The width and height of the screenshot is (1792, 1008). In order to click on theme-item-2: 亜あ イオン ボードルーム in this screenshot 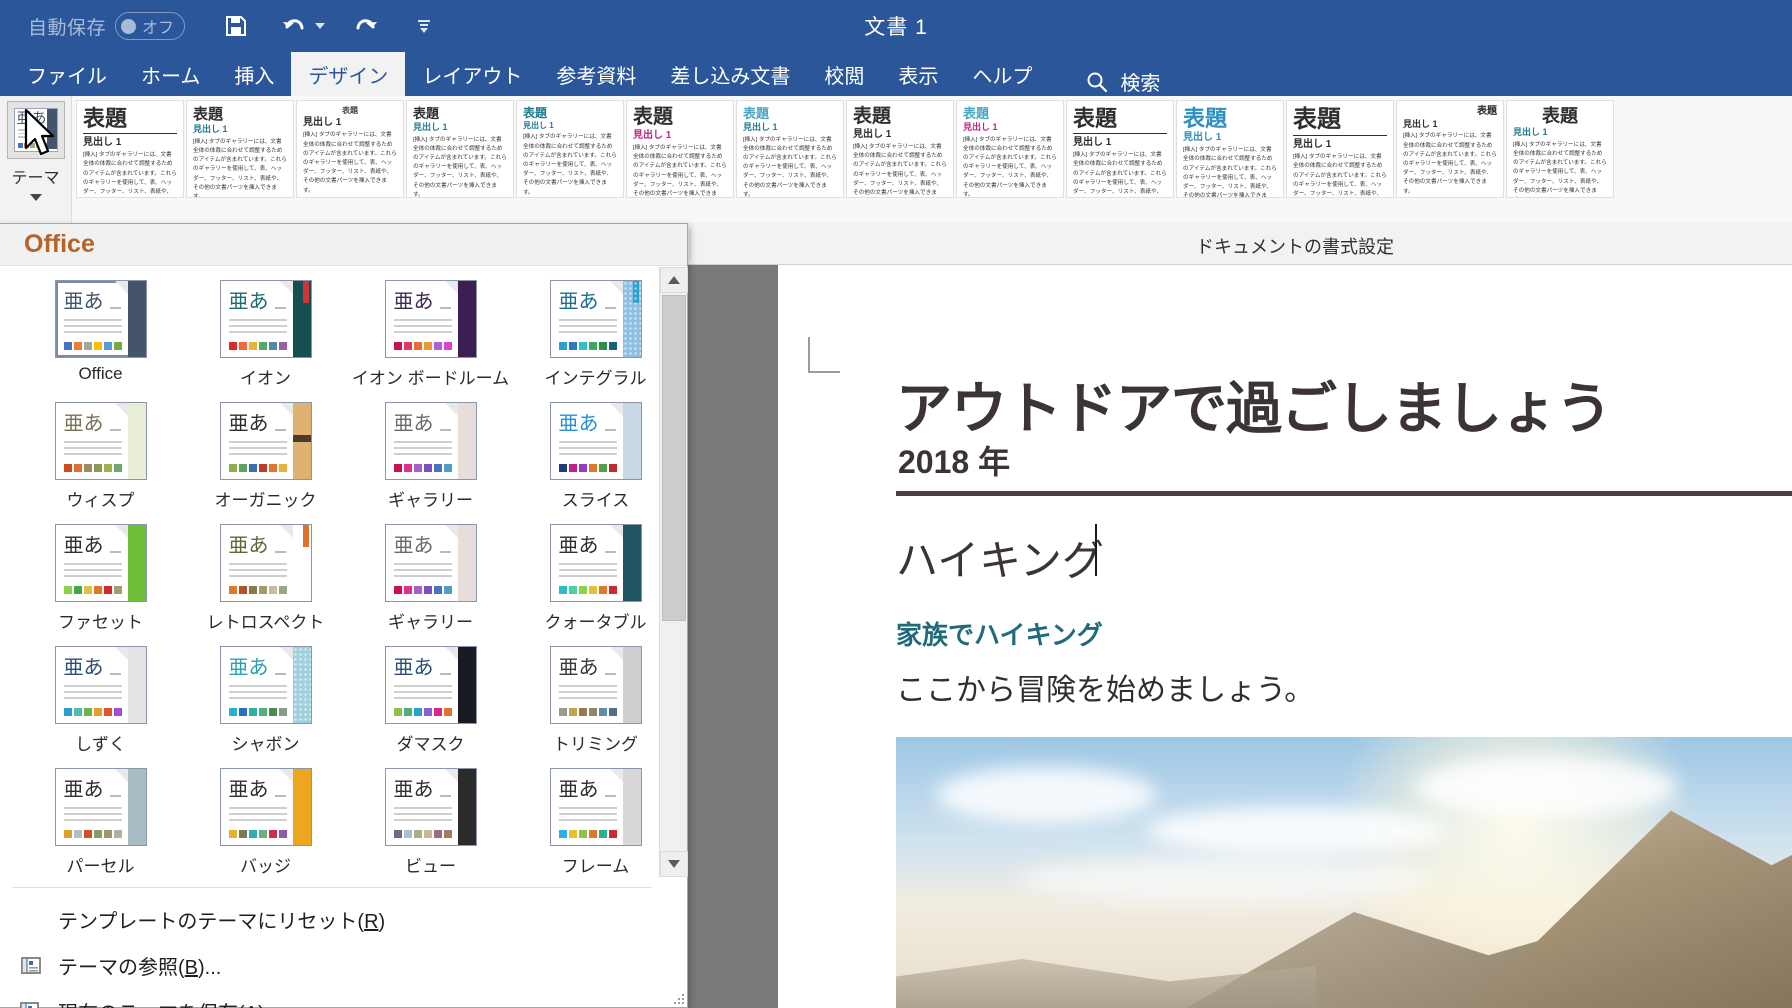, I will do `click(430, 334)`.